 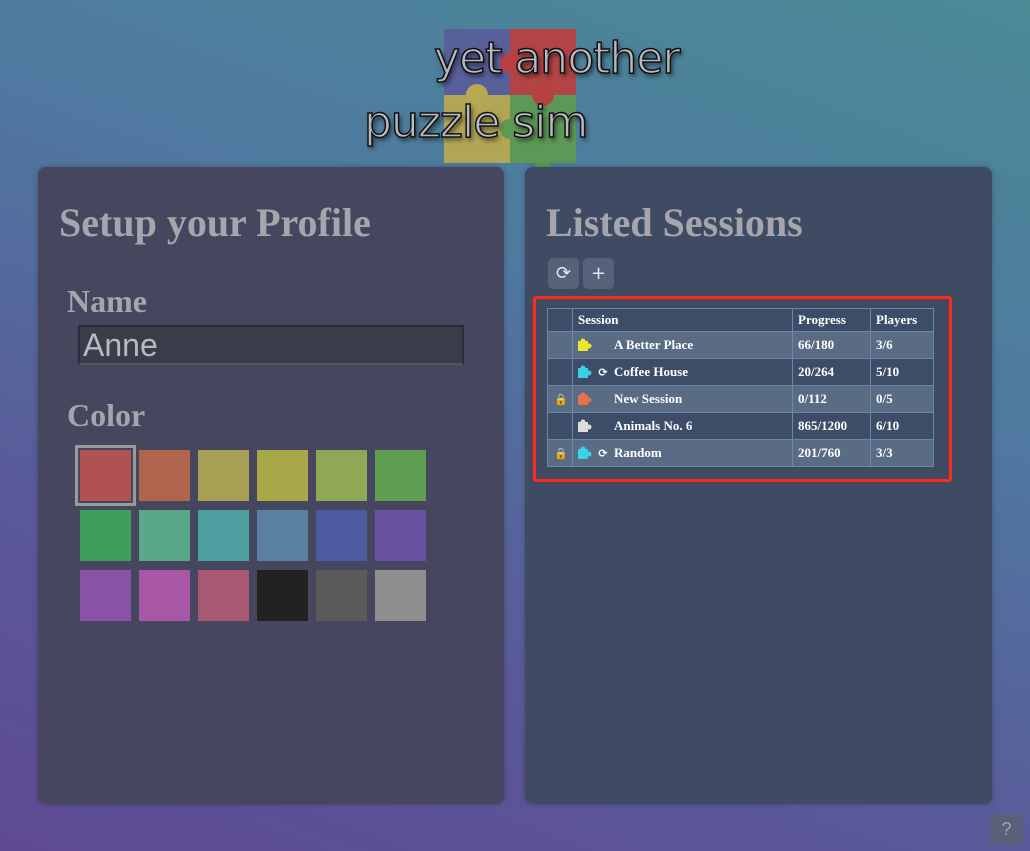 I want to click on session-row: A Better Place 66/180 3/6, so click(x=740, y=345).